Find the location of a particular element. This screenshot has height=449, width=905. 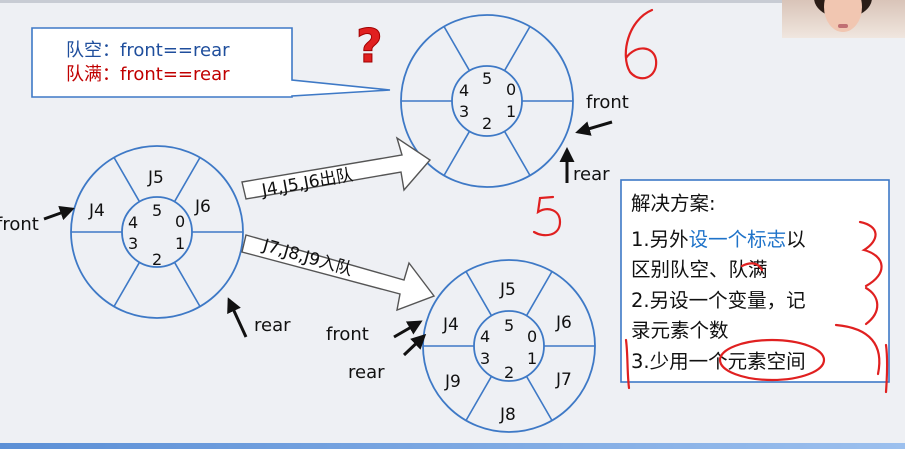

bottom-bar is located at coordinates (452, 446).